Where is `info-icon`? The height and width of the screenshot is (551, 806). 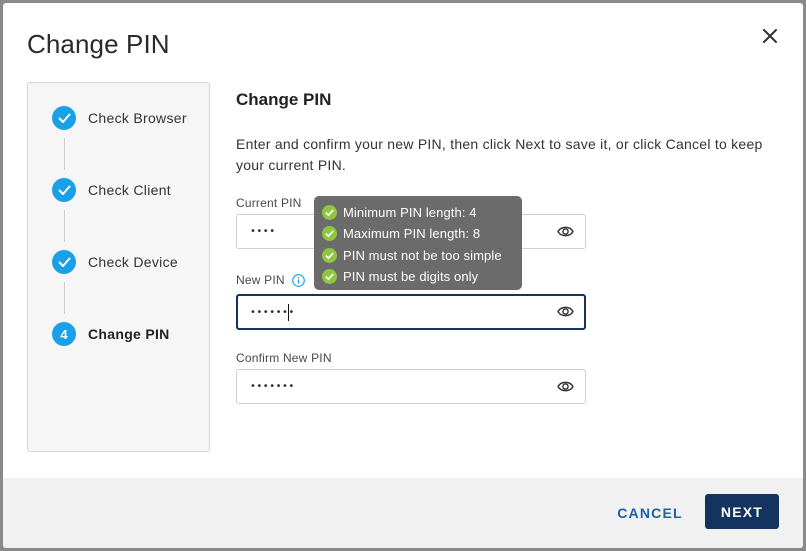
info-icon is located at coordinates (298, 280).